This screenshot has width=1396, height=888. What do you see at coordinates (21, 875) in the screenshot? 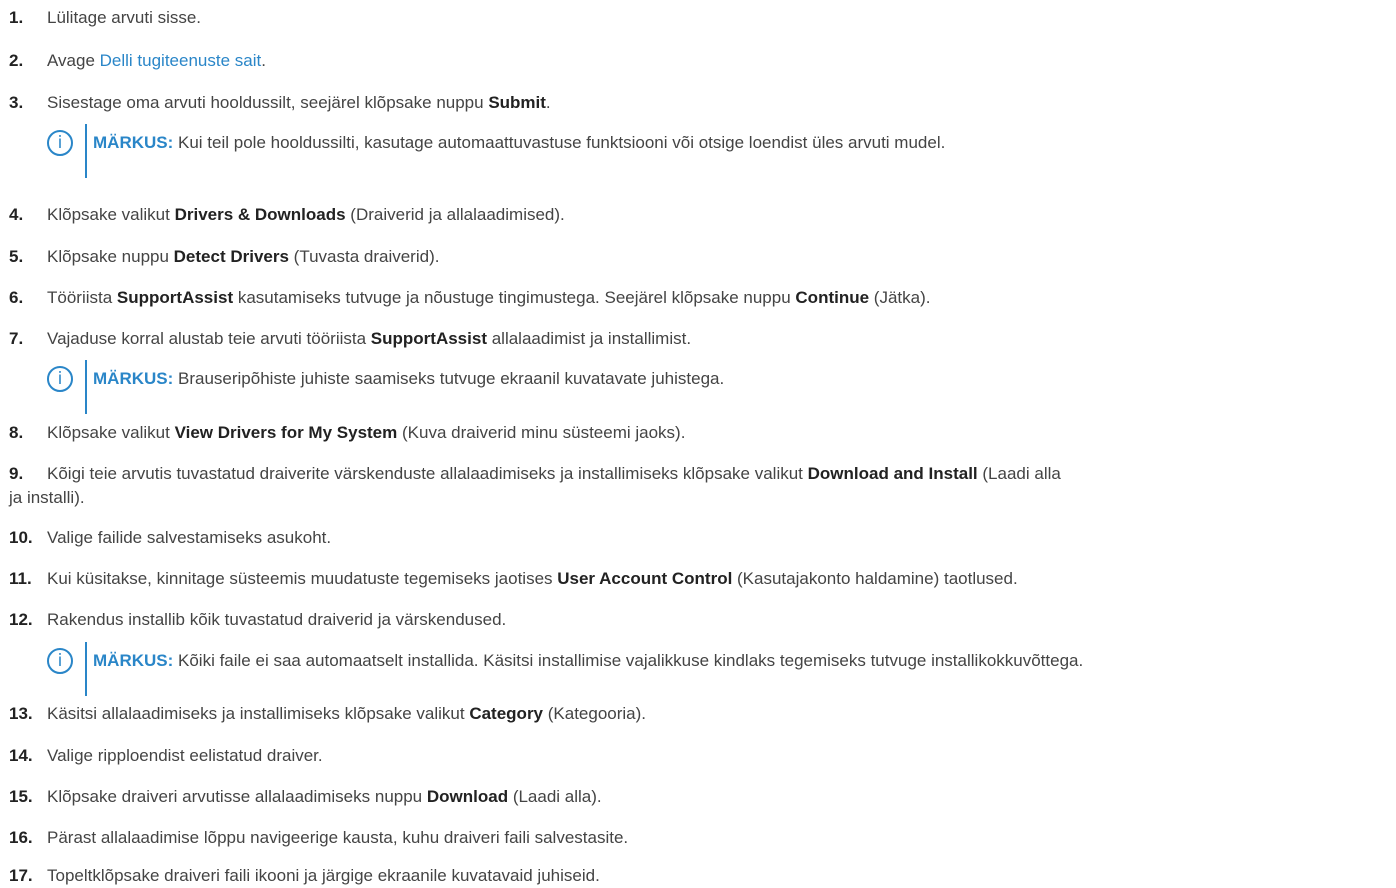
I see `step-number: 17.` at bounding box center [21, 875].